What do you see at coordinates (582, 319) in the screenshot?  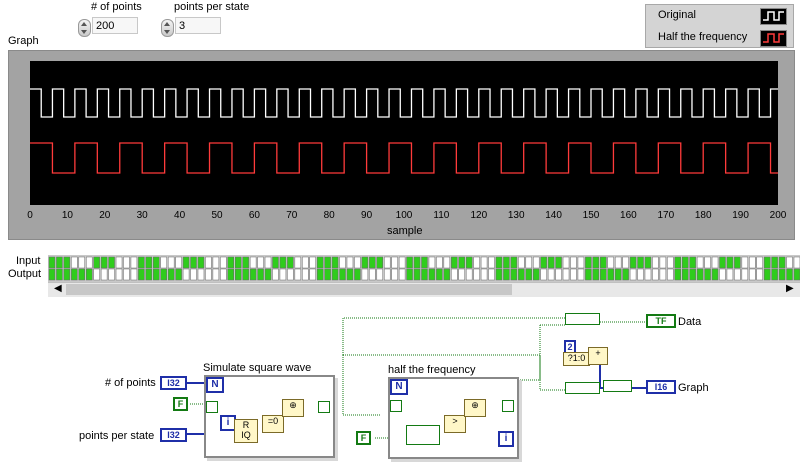 I see `build-array-node` at bounding box center [582, 319].